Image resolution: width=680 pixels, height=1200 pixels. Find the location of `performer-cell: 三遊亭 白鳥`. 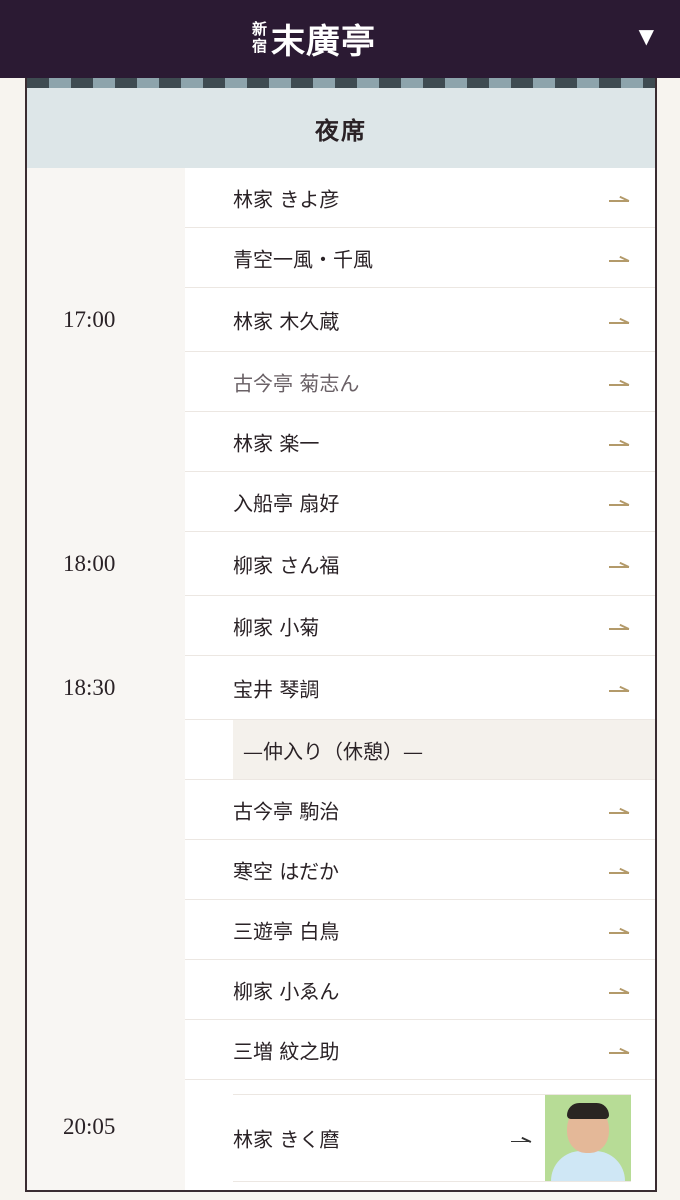

performer-cell: 三遊亭 白鳥 is located at coordinates (420, 930).